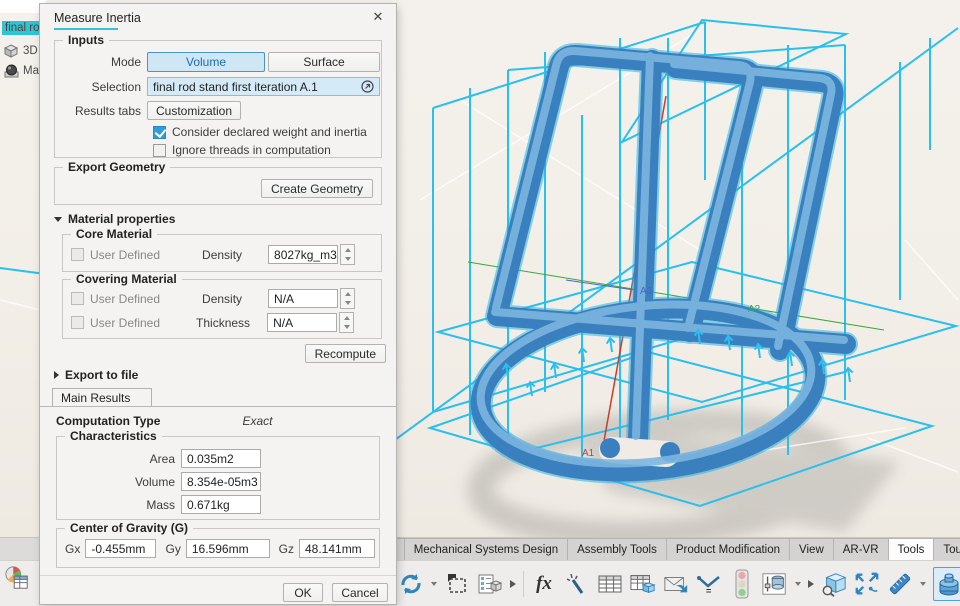  I want to click on close-icon: ✕, so click(378, 17).